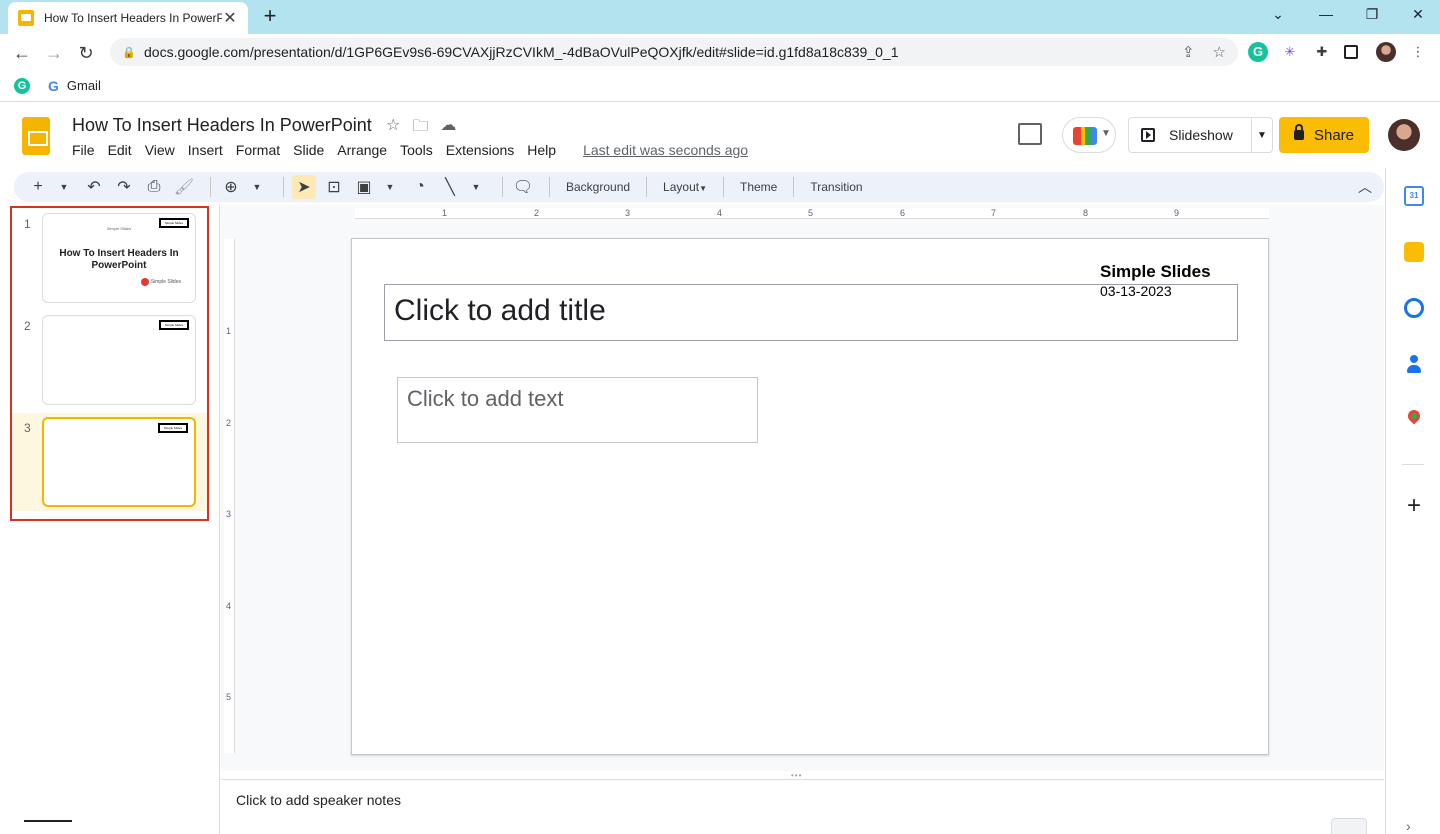 This screenshot has width=1440, height=834. Describe the element at coordinates (64, 187) in the screenshot. I see `new-slide-dropdown-icon: ▼` at that location.